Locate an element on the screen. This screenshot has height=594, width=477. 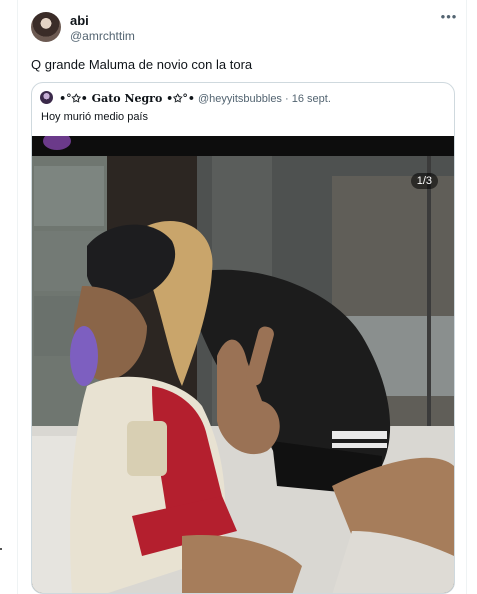
tweet-text: Q grande Maluma de novio con la tora is located at coordinates (142, 64).